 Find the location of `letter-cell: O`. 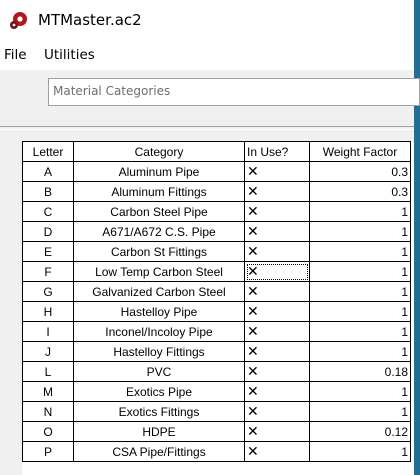

letter-cell: O is located at coordinates (48, 431).